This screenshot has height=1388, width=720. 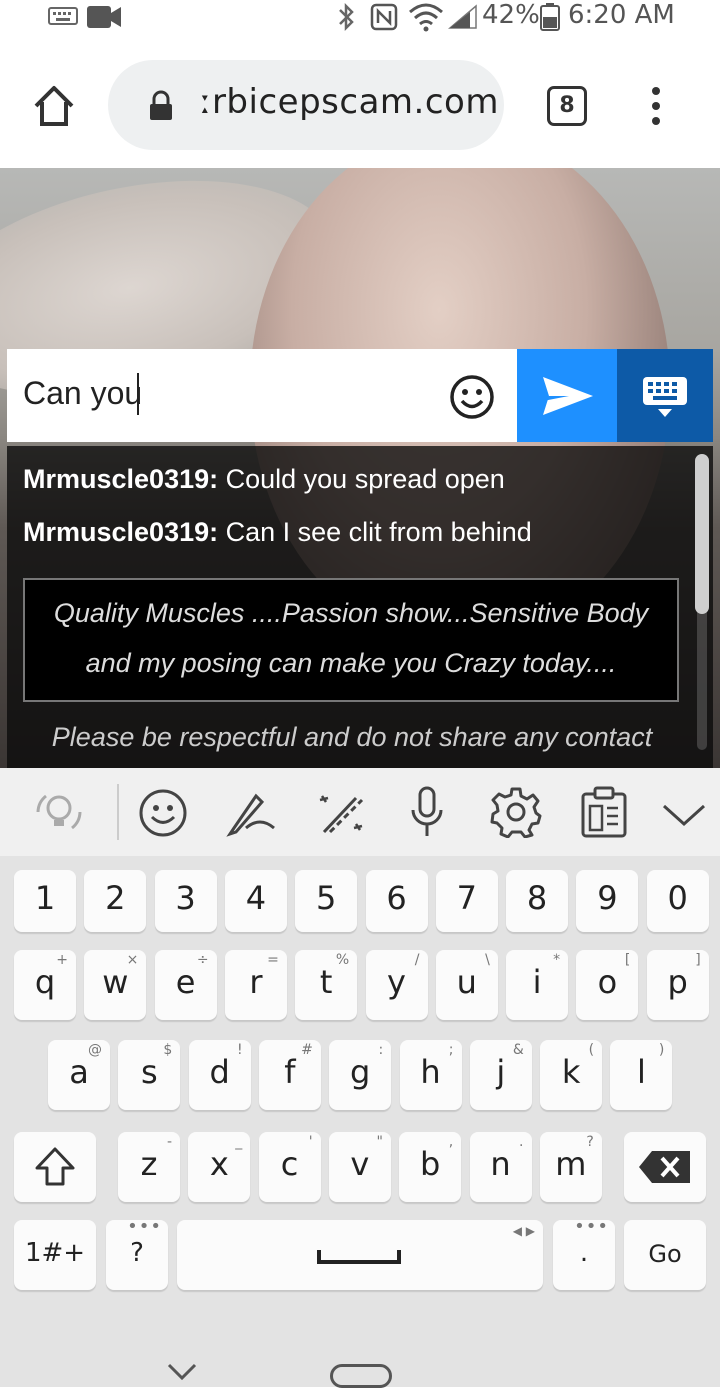 What do you see at coordinates (537, 982) in the screenshot?
I see `key-label: i` at bounding box center [537, 982].